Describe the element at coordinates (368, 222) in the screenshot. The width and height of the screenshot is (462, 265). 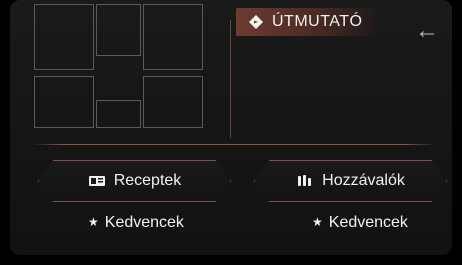
I see `favorites-label-right: Kedvencek` at that location.